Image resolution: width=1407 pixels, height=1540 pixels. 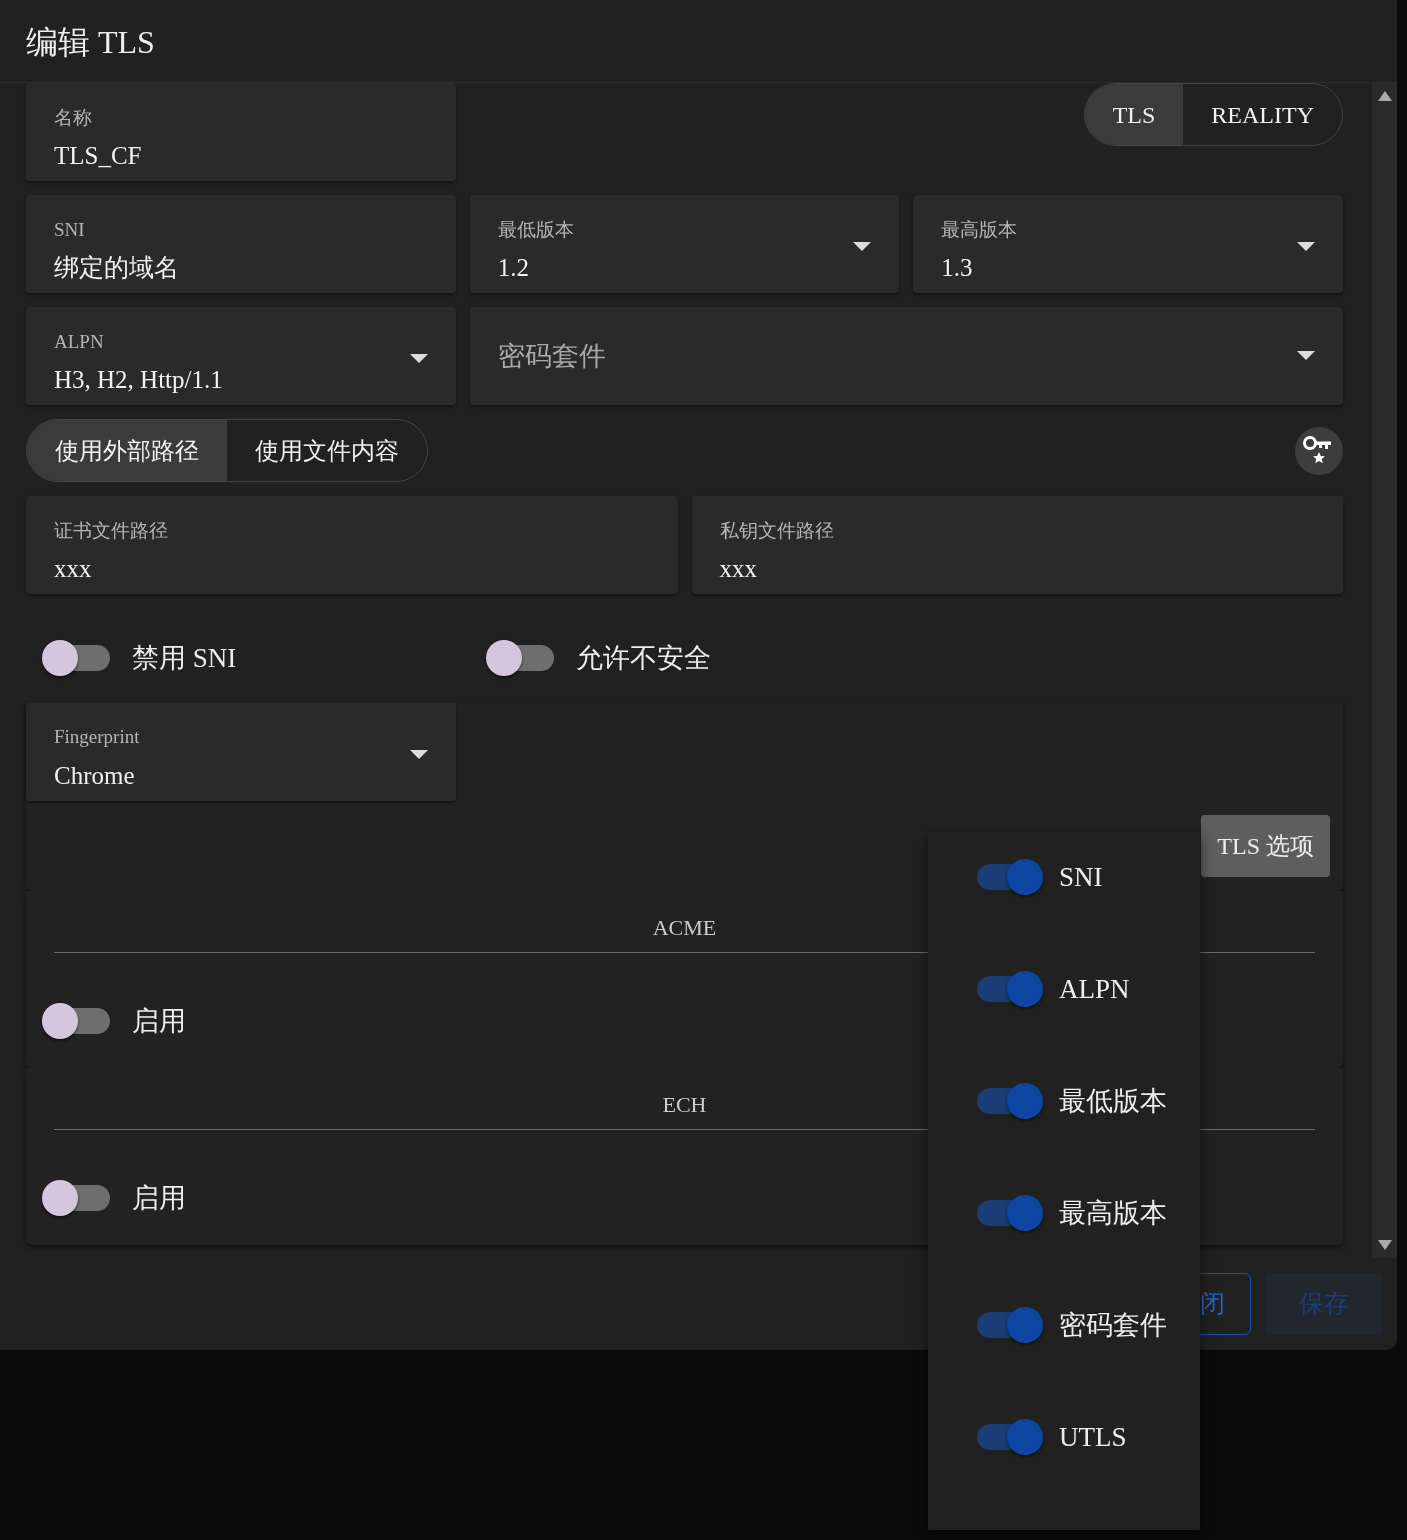 What do you see at coordinates (73, 118) in the screenshot?
I see `field-label: 名称` at bounding box center [73, 118].